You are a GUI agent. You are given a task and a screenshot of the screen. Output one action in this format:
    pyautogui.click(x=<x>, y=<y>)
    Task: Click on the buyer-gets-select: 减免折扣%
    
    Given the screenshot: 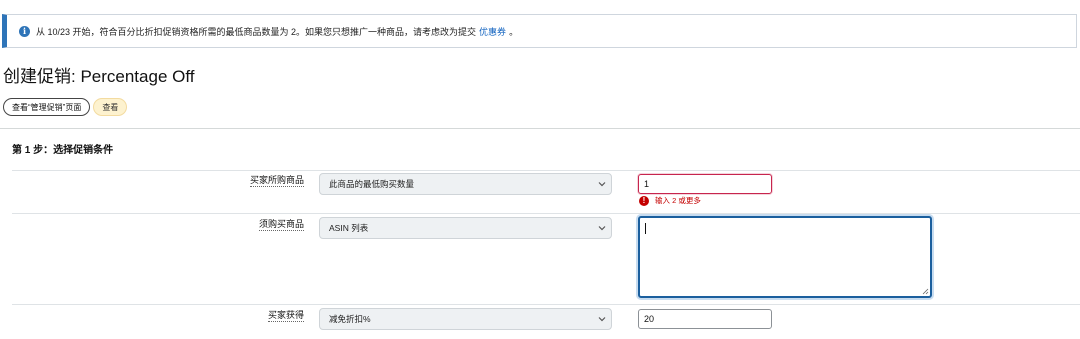 What is the action you would take?
    pyautogui.click(x=465, y=319)
    